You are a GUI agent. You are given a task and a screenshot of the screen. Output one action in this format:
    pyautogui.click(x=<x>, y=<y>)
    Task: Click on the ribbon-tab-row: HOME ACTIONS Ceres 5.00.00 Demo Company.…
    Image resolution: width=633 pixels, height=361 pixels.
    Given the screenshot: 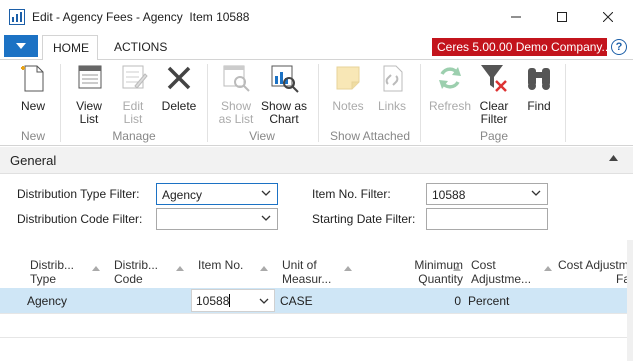 What is the action you would take?
    pyautogui.click(x=316, y=47)
    